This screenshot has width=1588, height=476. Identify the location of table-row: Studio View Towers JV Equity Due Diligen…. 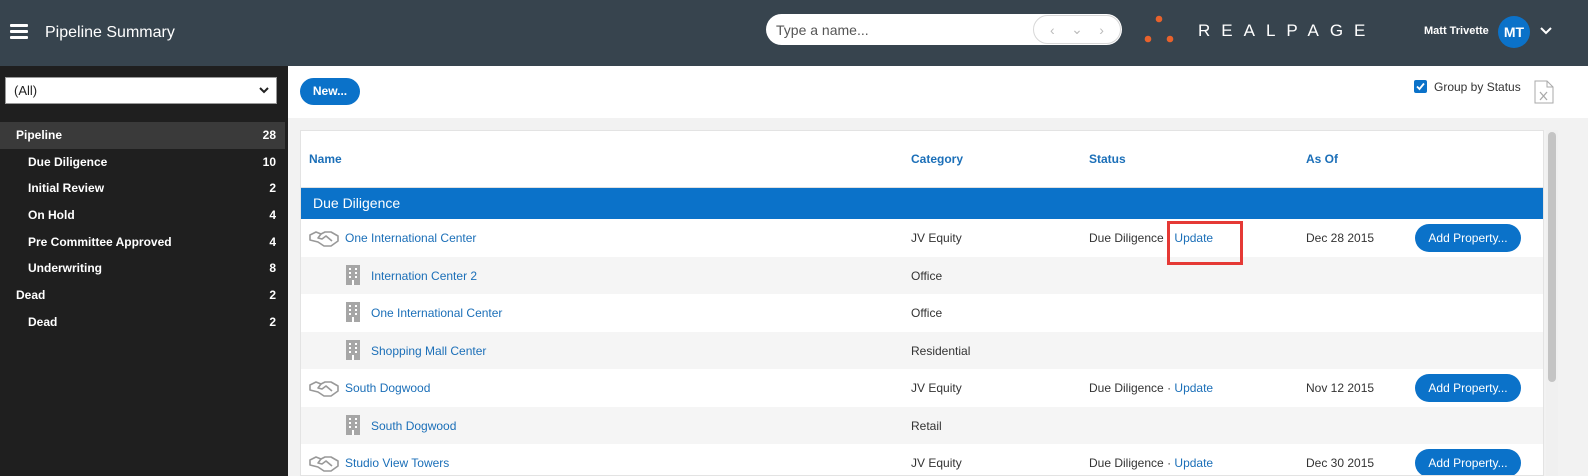
(922, 459).